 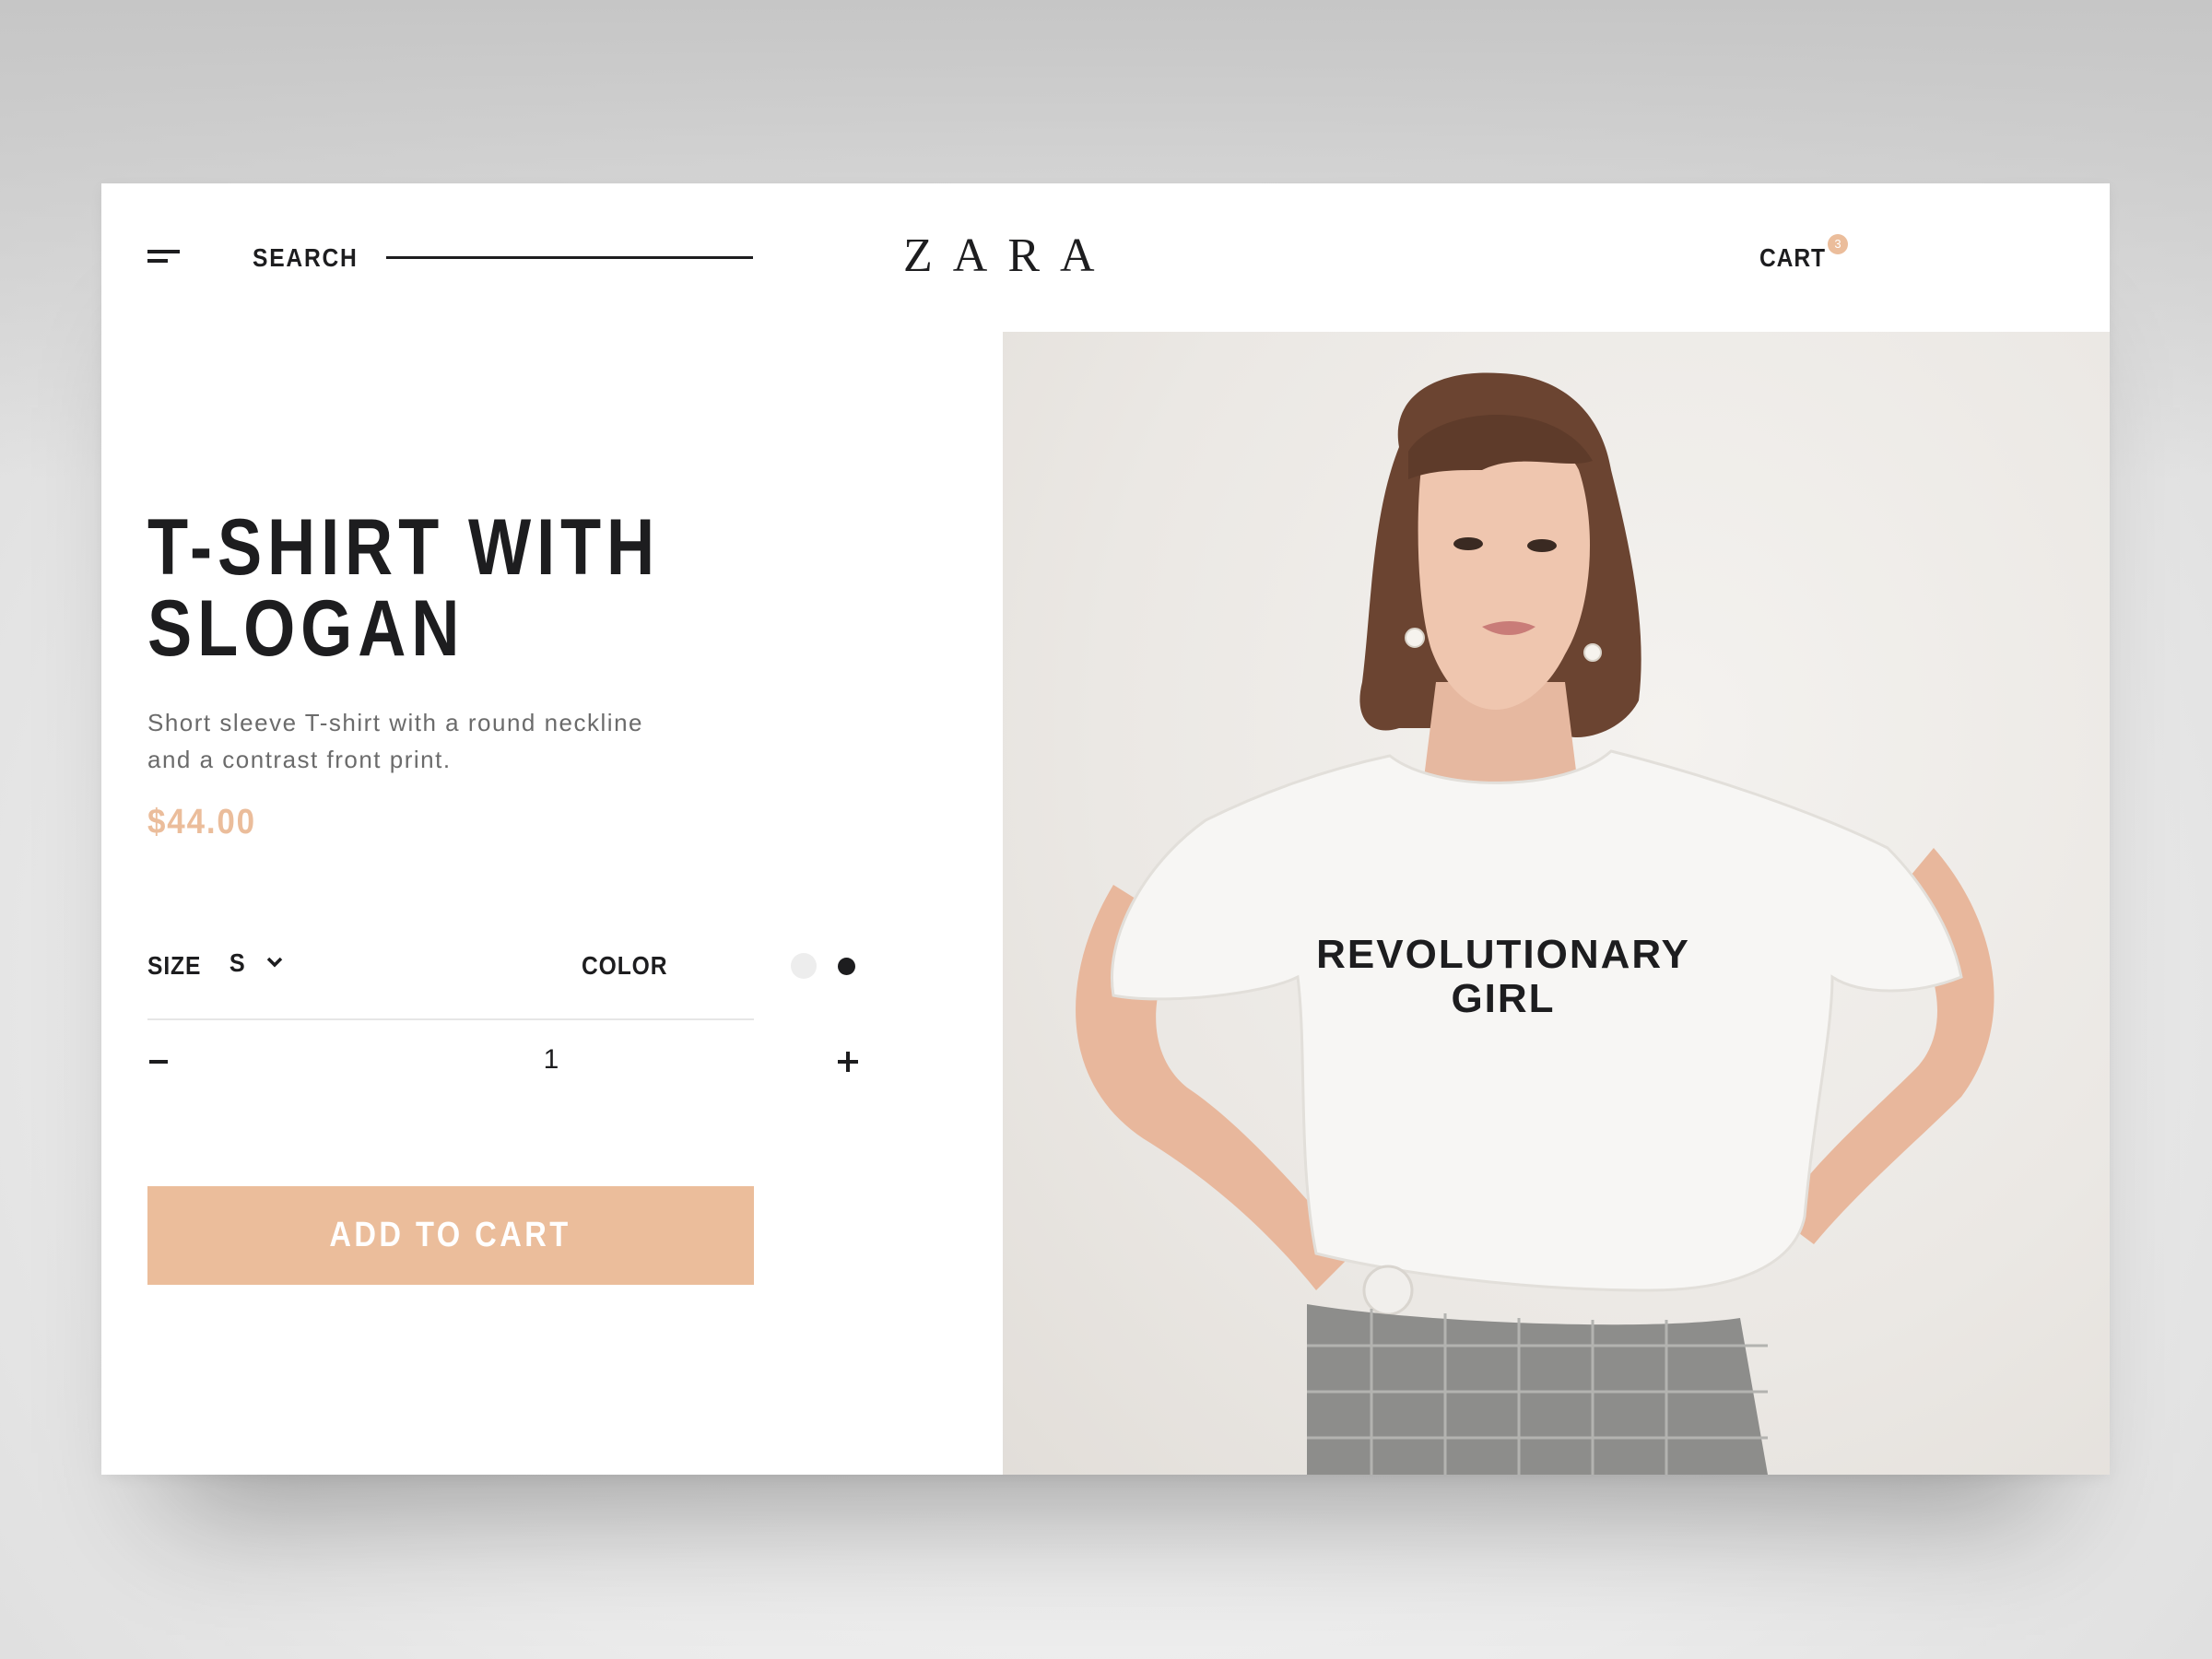 What do you see at coordinates (1503, 998) in the screenshot?
I see `shirt-print-line-2: GIRL` at bounding box center [1503, 998].